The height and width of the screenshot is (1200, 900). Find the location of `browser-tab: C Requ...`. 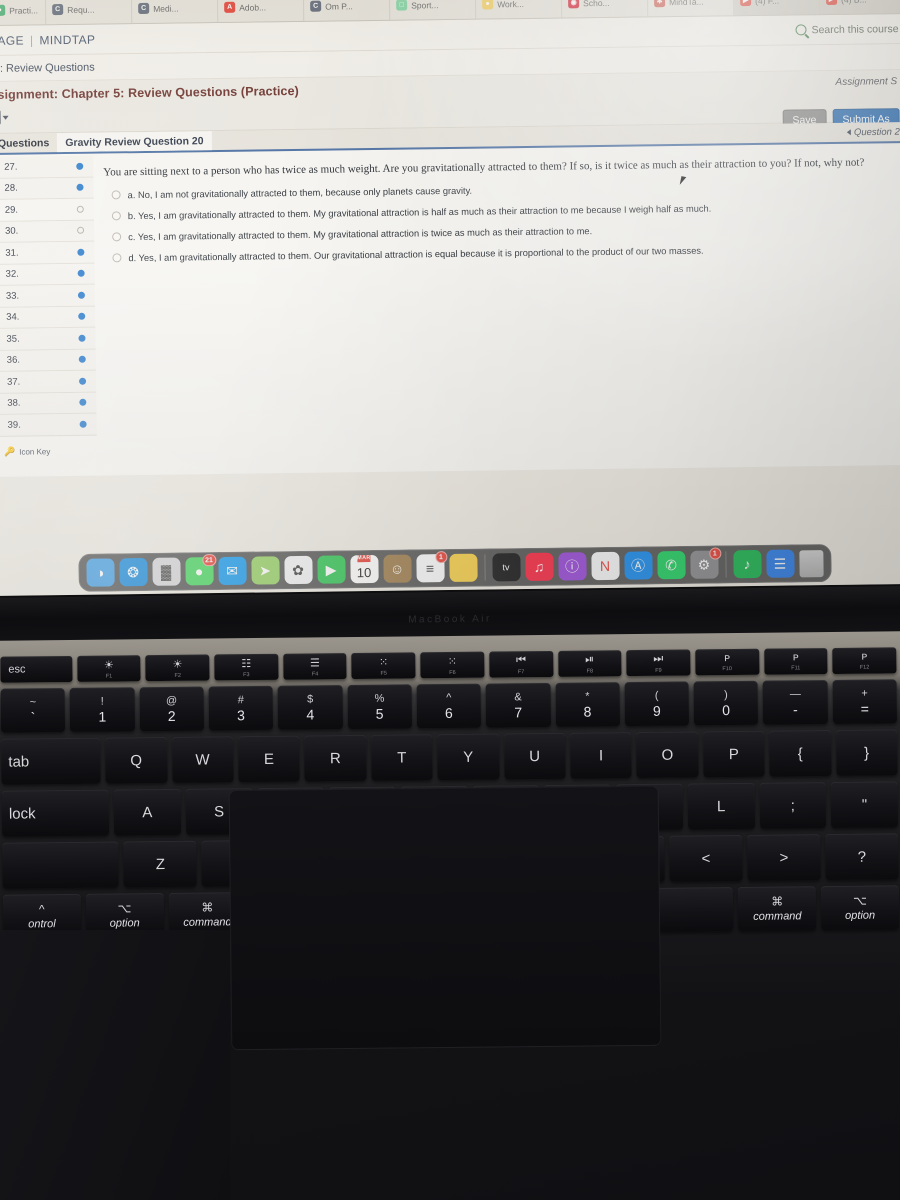

browser-tab: C Requ... is located at coordinates (89, 12).